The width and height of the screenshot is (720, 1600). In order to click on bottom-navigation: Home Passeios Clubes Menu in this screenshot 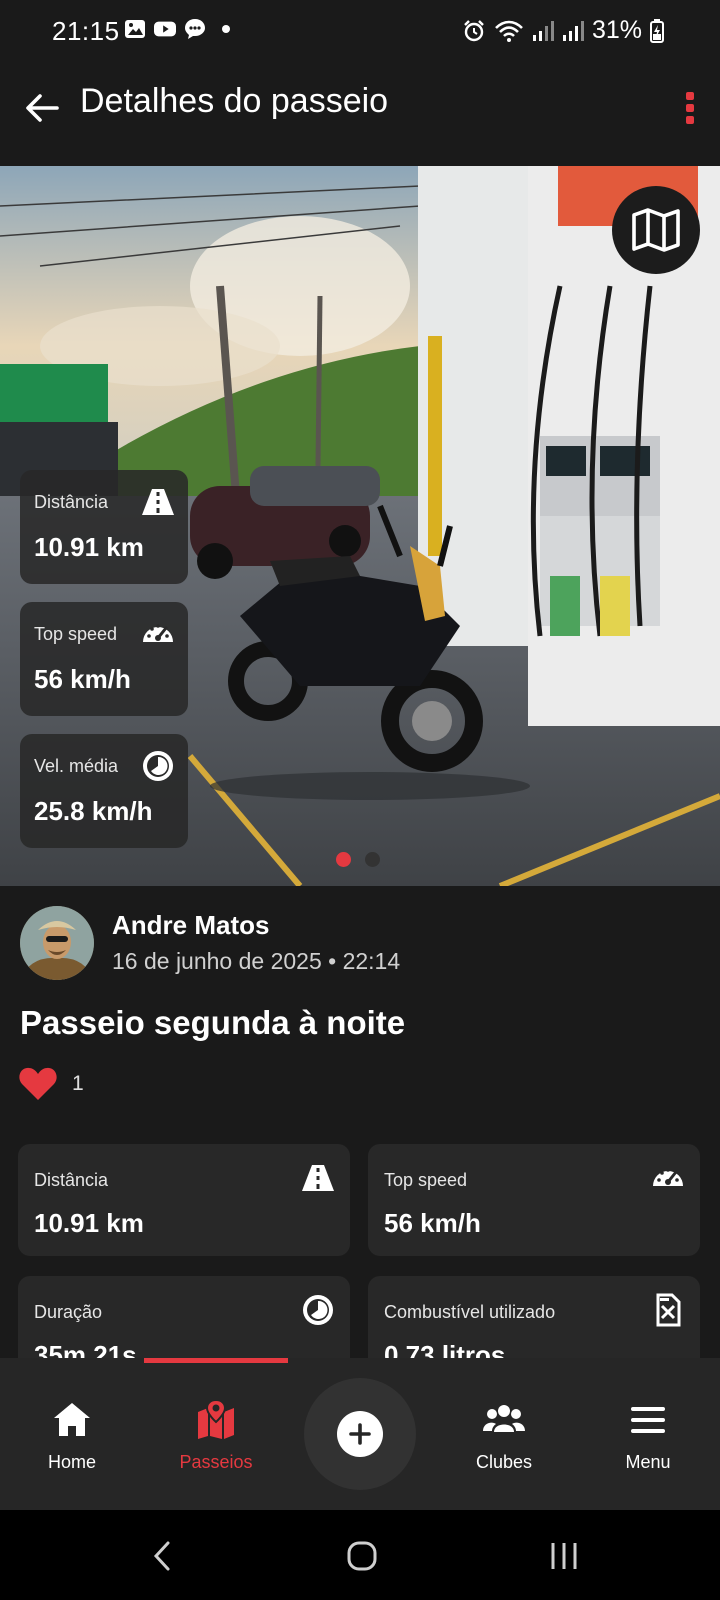, I will do `click(360, 1434)`.